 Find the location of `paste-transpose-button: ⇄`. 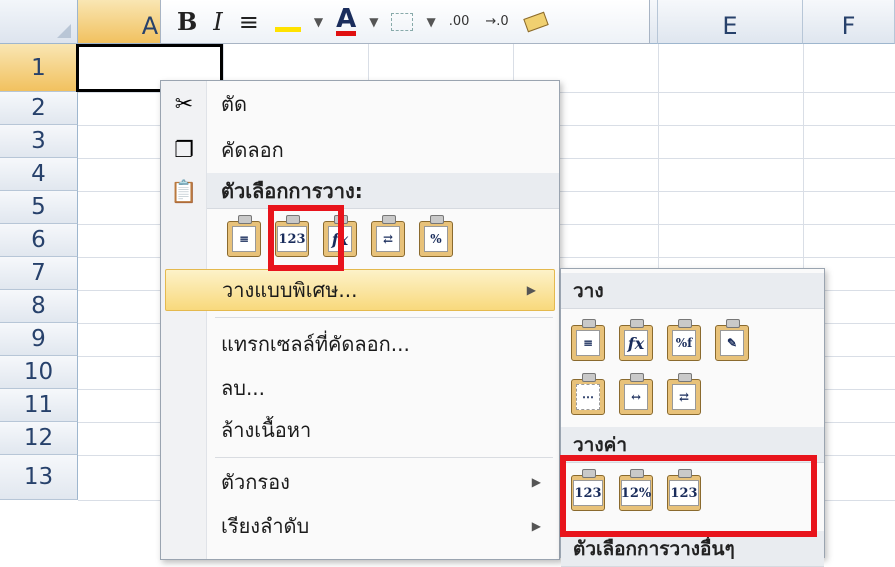

paste-transpose-button: ⇄ is located at coordinates (388, 236).